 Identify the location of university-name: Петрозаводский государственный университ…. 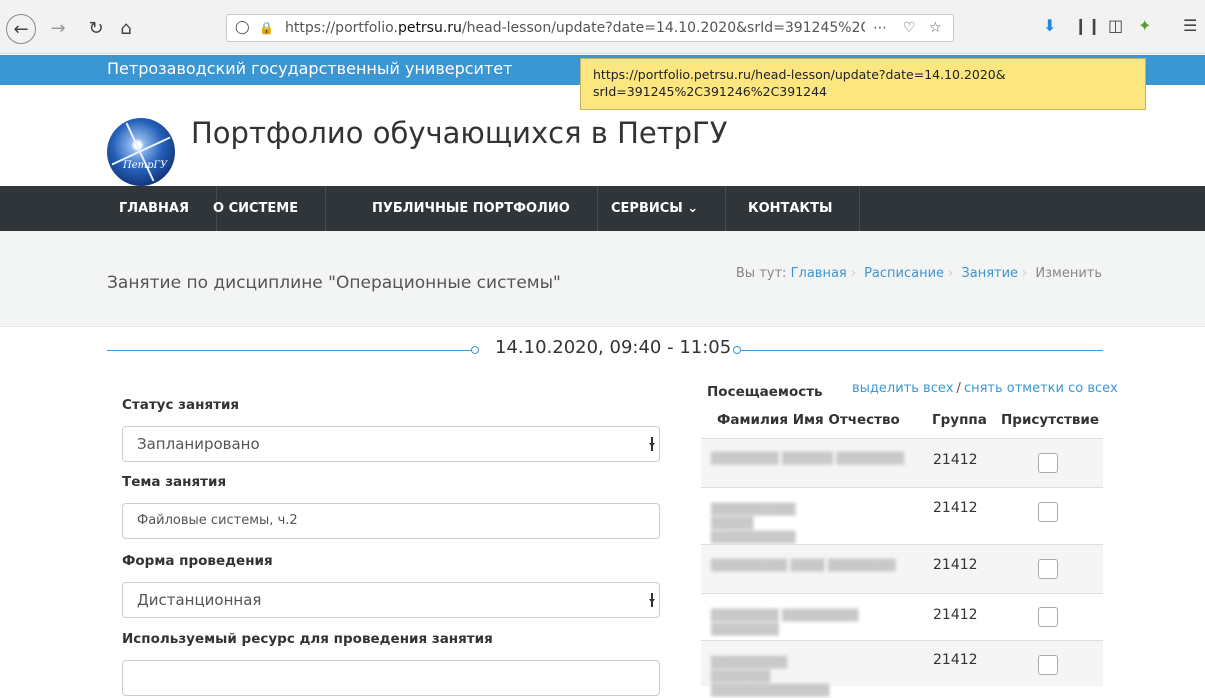
(309, 68).